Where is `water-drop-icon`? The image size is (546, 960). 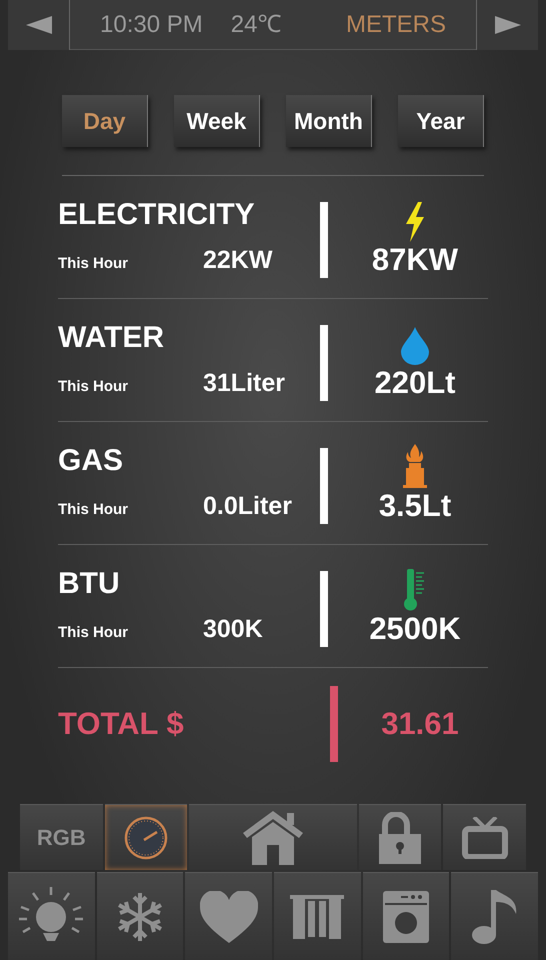 water-drop-icon is located at coordinates (415, 346).